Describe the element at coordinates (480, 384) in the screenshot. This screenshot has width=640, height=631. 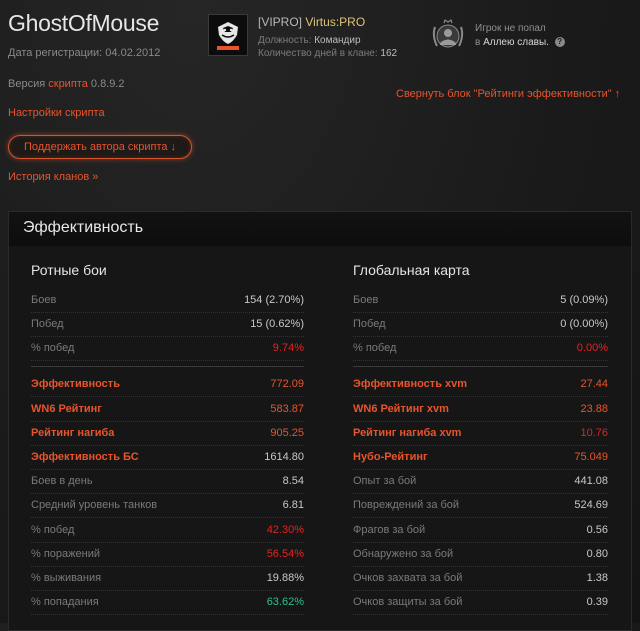
I see `stat-row: Эффективность xvm 27.44` at that location.